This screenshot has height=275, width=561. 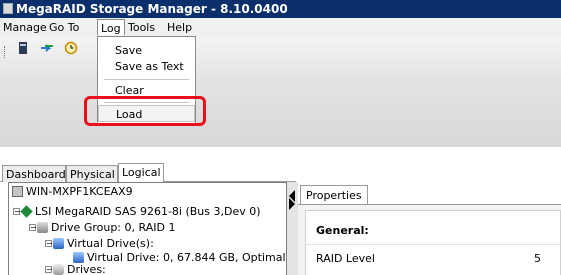 I want to click on expand-right-icon, so click(x=292, y=204).